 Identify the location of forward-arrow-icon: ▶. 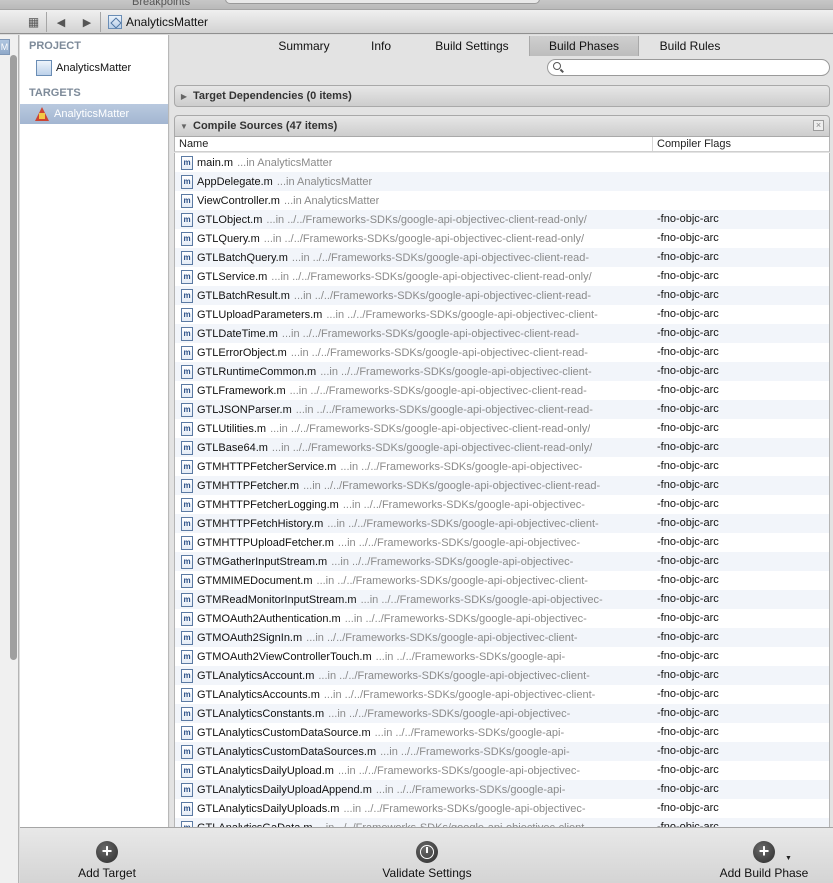
(87, 22).